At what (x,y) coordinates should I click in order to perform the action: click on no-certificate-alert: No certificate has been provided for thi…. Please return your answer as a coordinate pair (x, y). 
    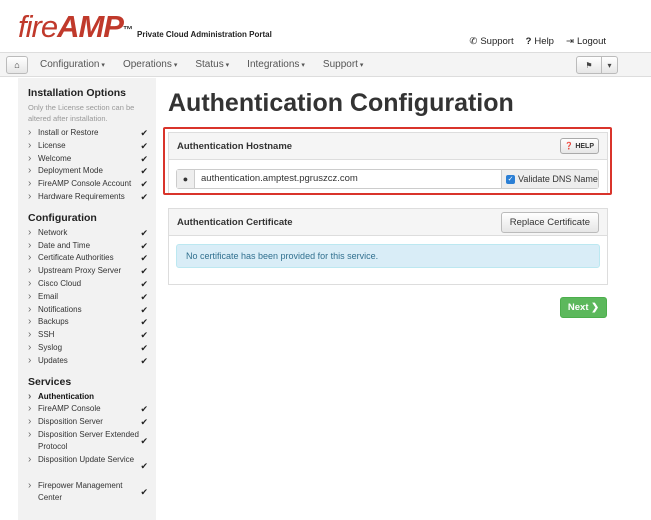
    Looking at the image, I should click on (388, 256).